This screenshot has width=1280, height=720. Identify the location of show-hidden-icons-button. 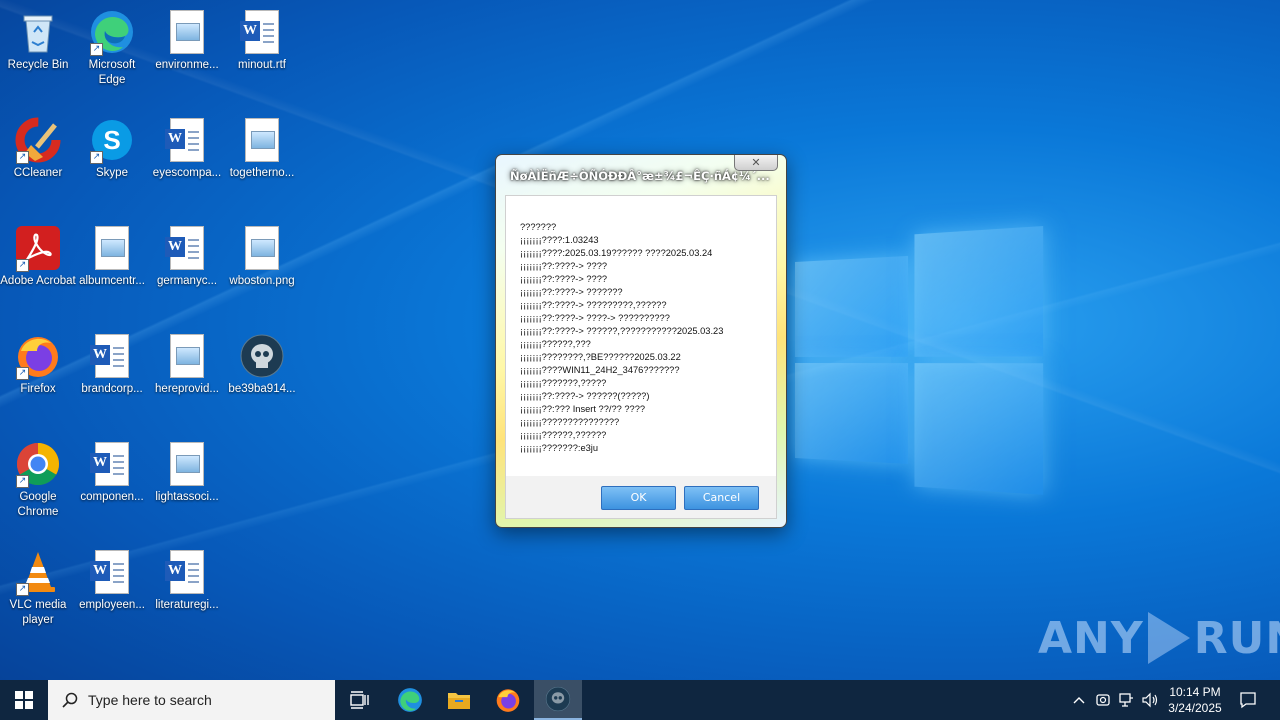
(1079, 700).